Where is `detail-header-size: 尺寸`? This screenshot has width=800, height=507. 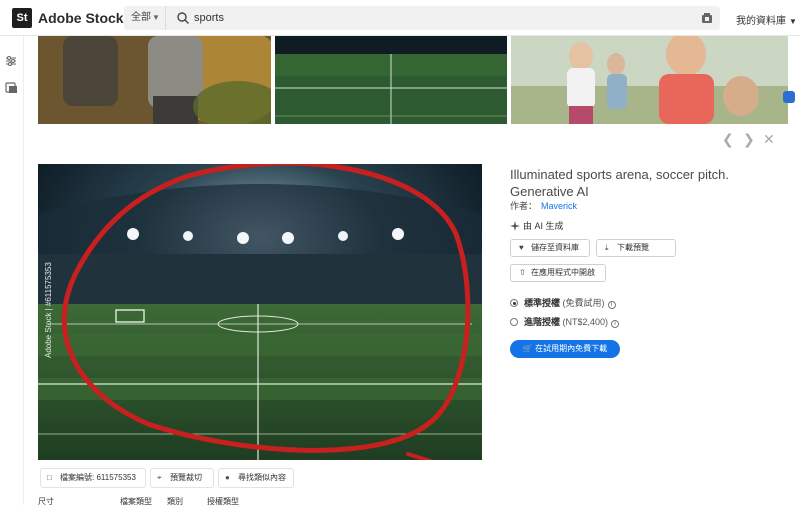
detail-header-size: 尺寸 is located at coordinates (46, 501).